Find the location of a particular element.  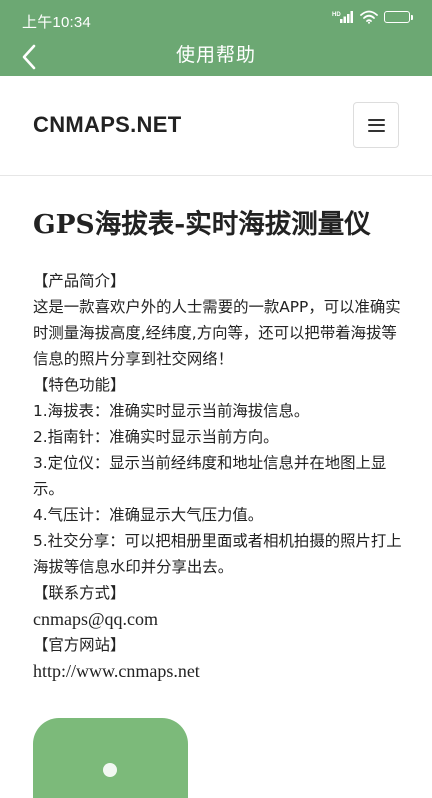

battery-level: 99 is located at coordinates (397, 15).